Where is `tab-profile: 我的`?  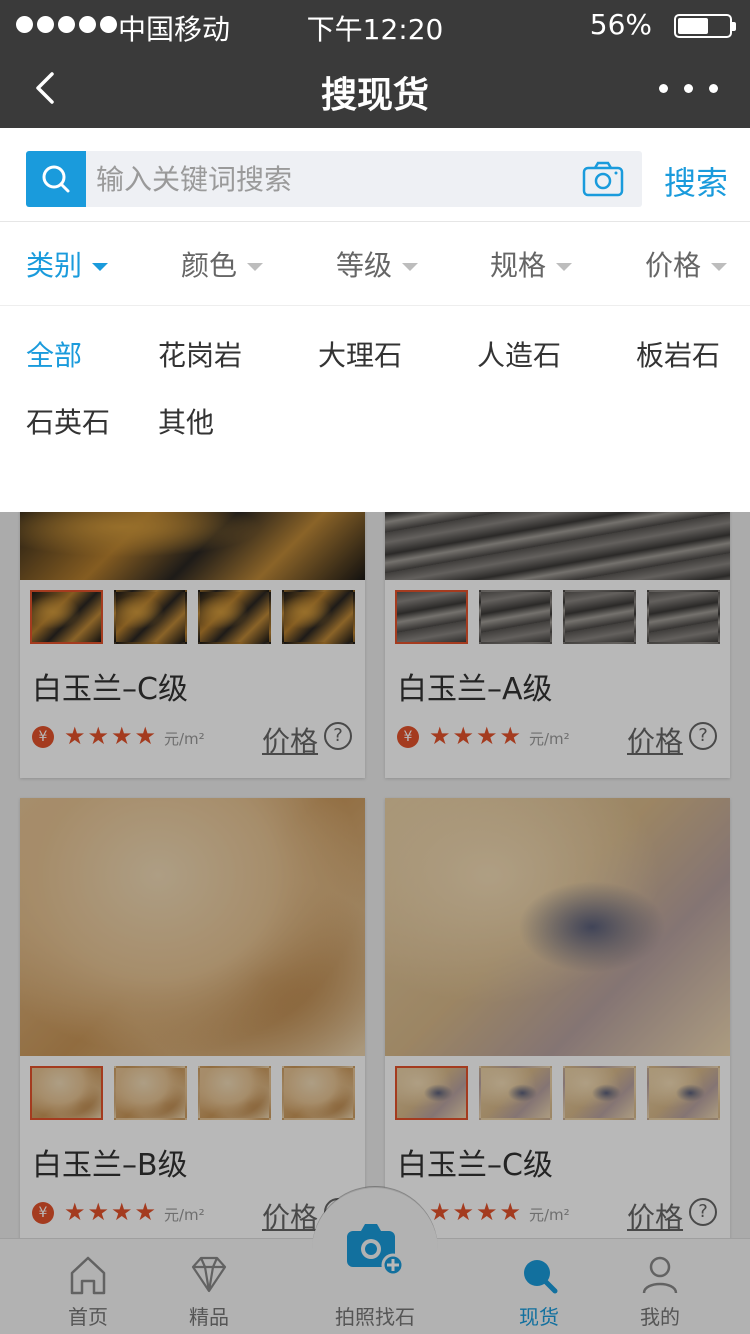 tab-profile: 我的 is located at coordinates (660, 1286).